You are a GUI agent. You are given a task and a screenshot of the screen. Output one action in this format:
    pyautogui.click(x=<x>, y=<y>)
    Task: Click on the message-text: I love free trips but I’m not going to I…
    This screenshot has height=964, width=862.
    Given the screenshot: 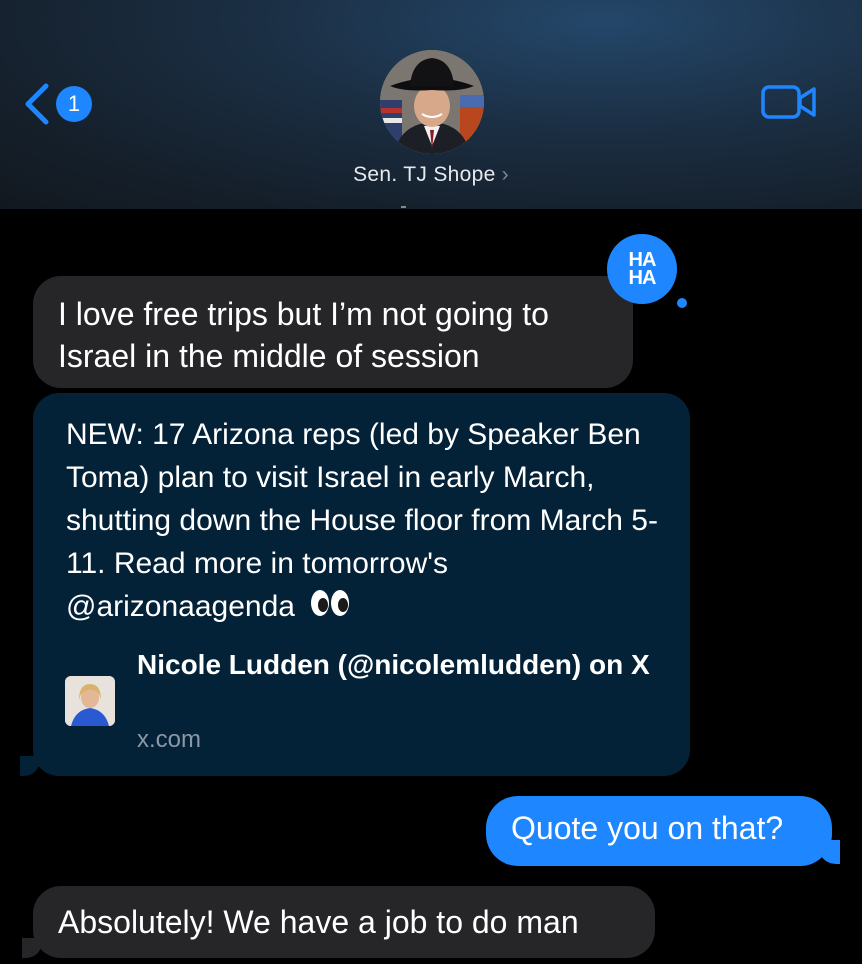 What is the action you would take?
    pyautogui.click(x=303, y=335)
    